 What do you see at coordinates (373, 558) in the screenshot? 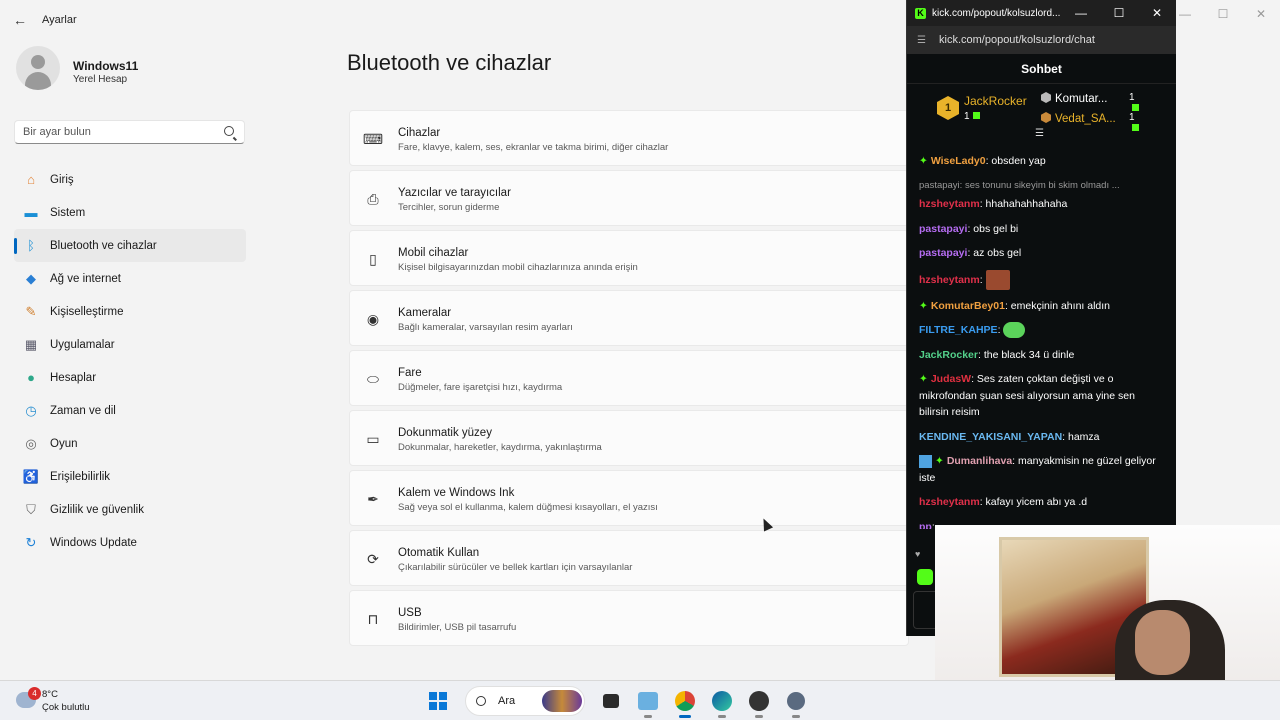
I see `autoplay-icon: ⟳` at bounding box center [373, 558].